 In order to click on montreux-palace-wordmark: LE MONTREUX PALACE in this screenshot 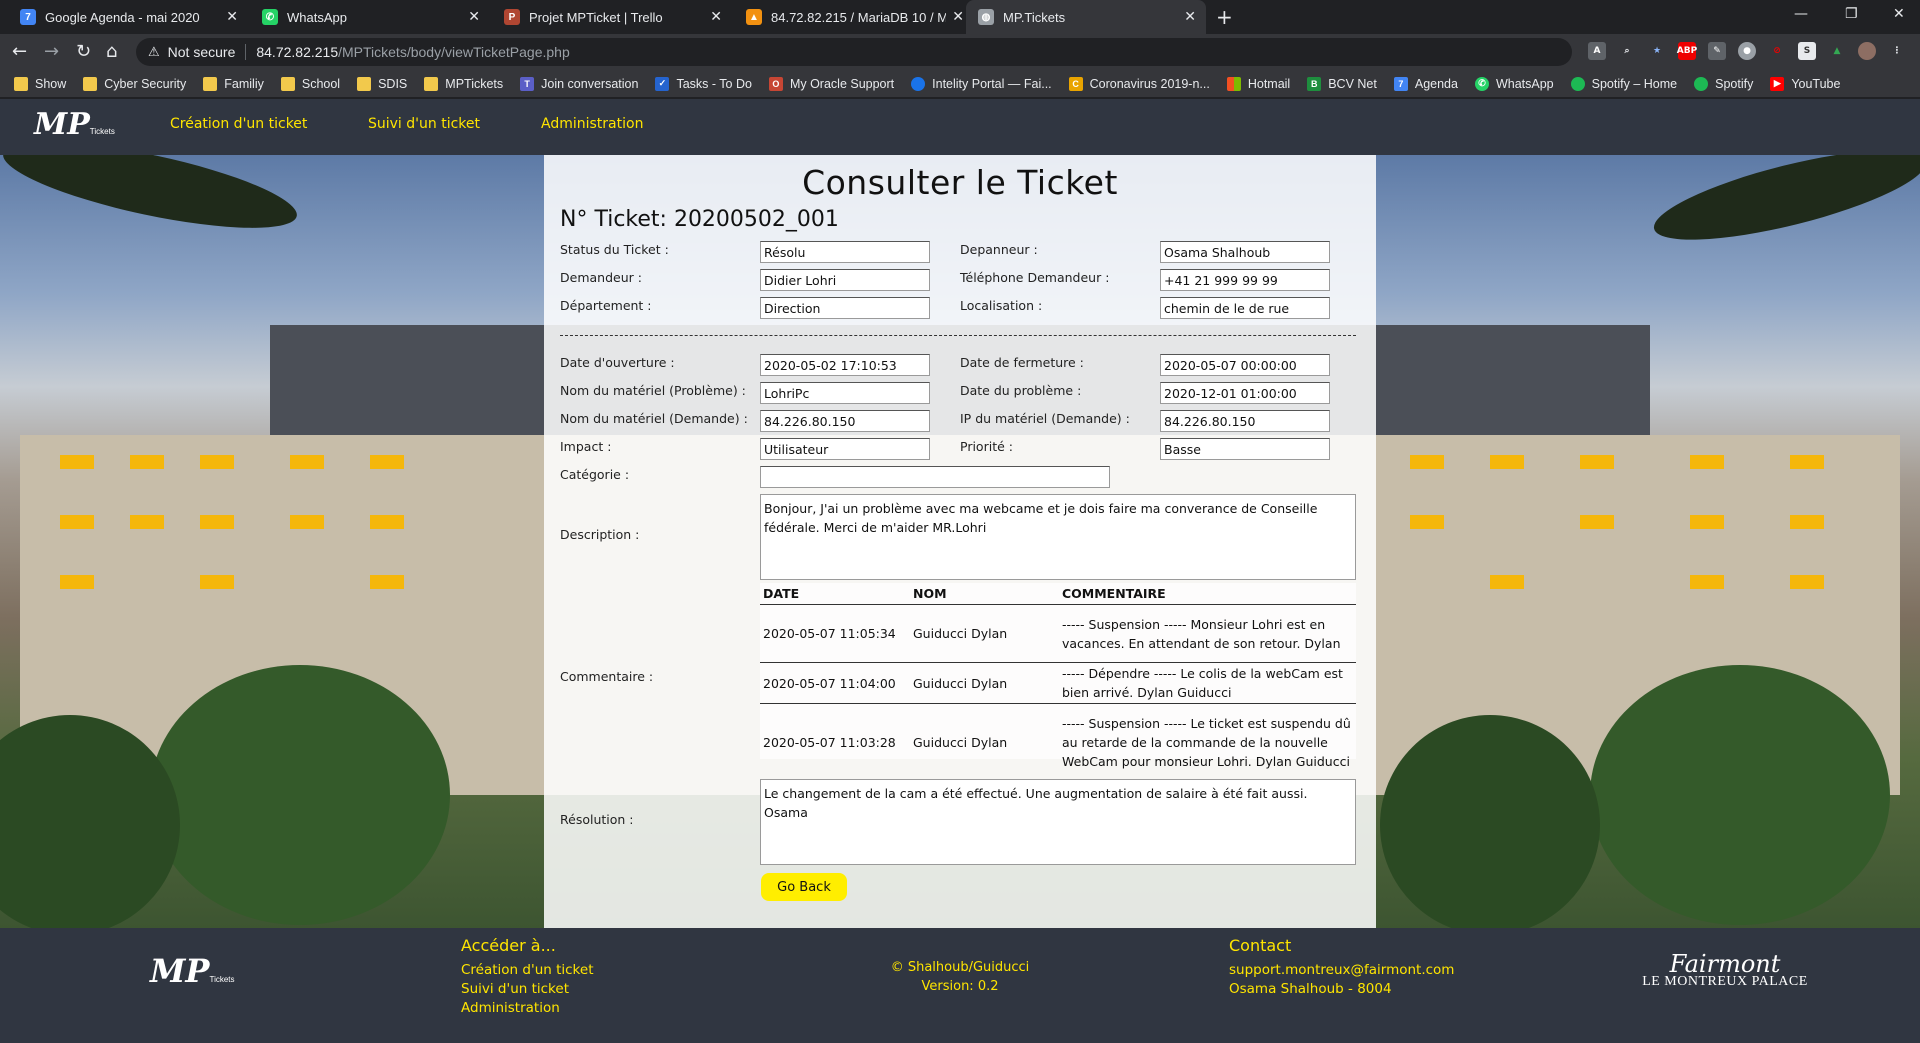, I will do `click(1725, 981)`.